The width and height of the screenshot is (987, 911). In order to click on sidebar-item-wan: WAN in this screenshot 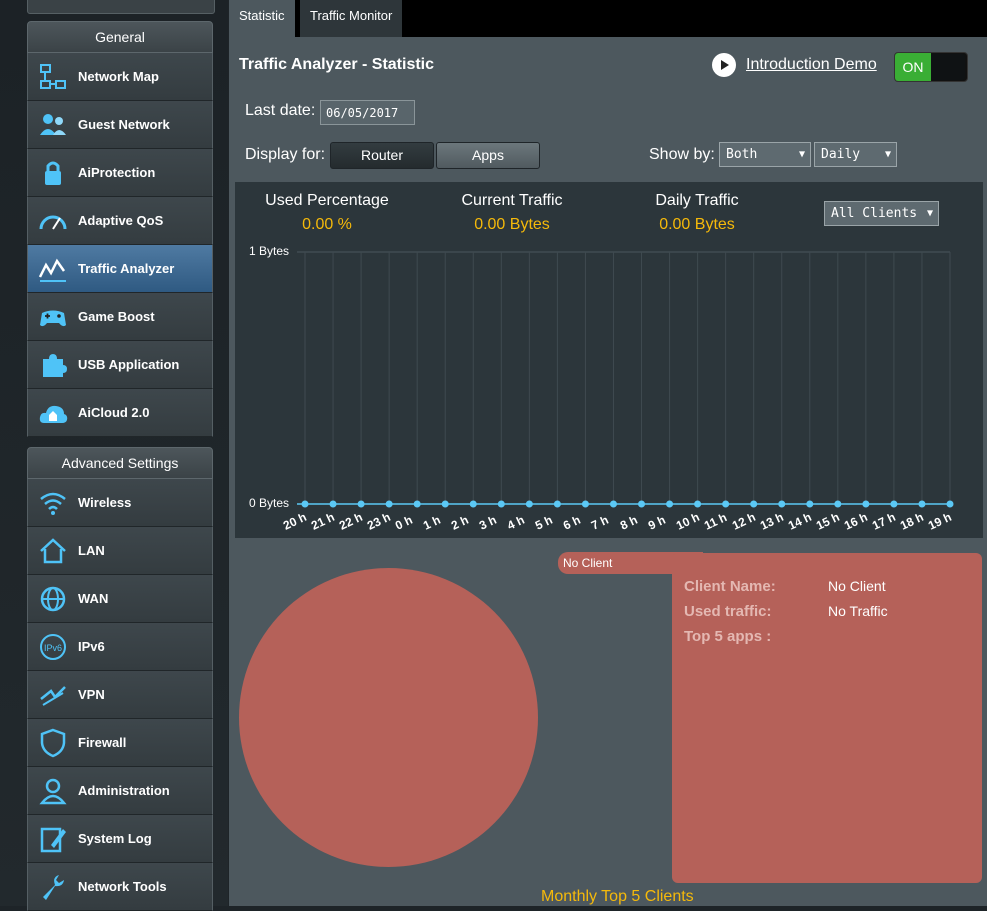, I will do `click(120, 599)`.